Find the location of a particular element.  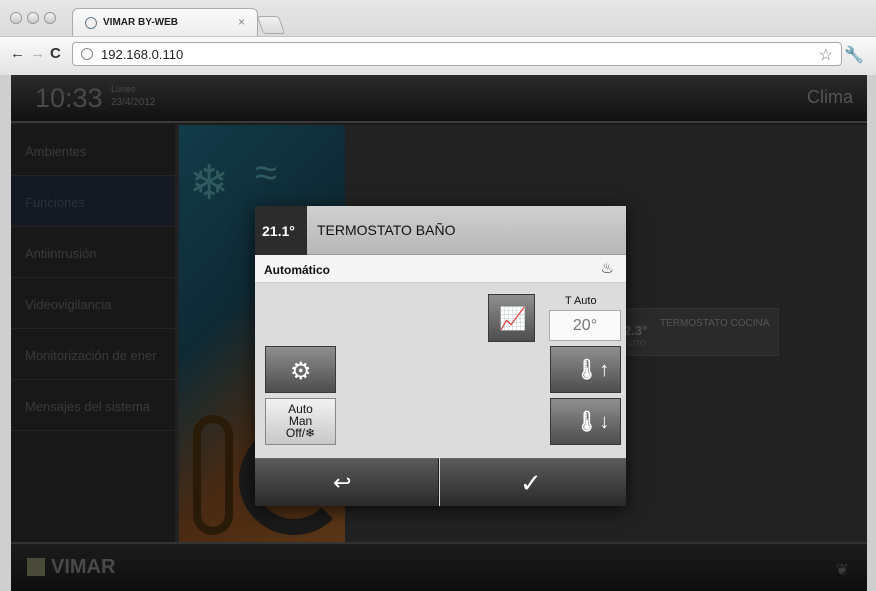

thermometer-up-icon: 🌡↑ is located at coordinates (592, 370).